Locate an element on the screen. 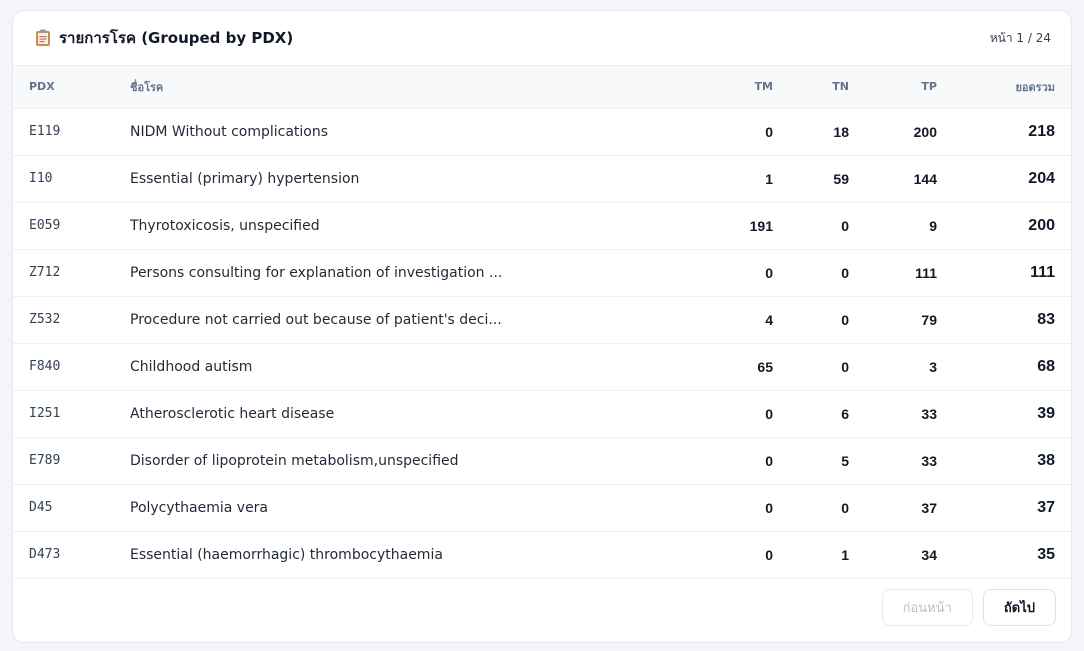  cell-tn: 1 is located at coordinates (845, 554).